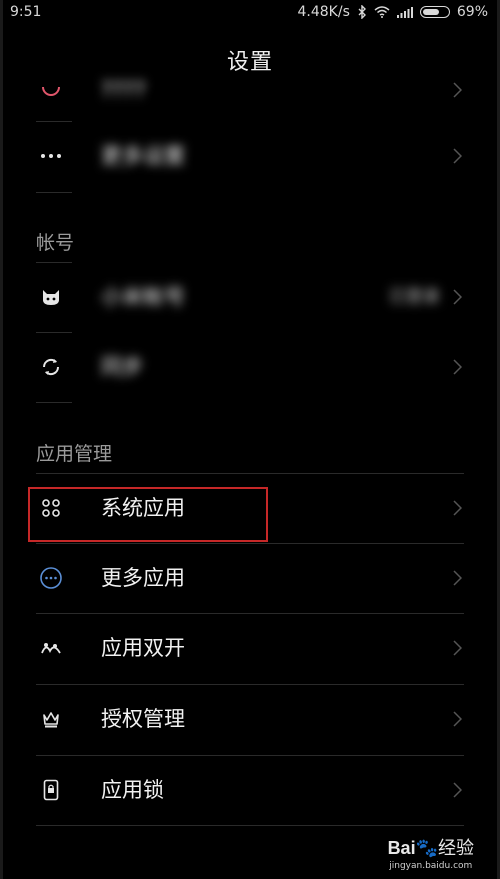 The height and width of the screenshot is (879, 500). What do you see at coordinates (250, 719) in the screenshot?
I see `settings-row-permissions: 授权管理` at bounding box center [250, 719].